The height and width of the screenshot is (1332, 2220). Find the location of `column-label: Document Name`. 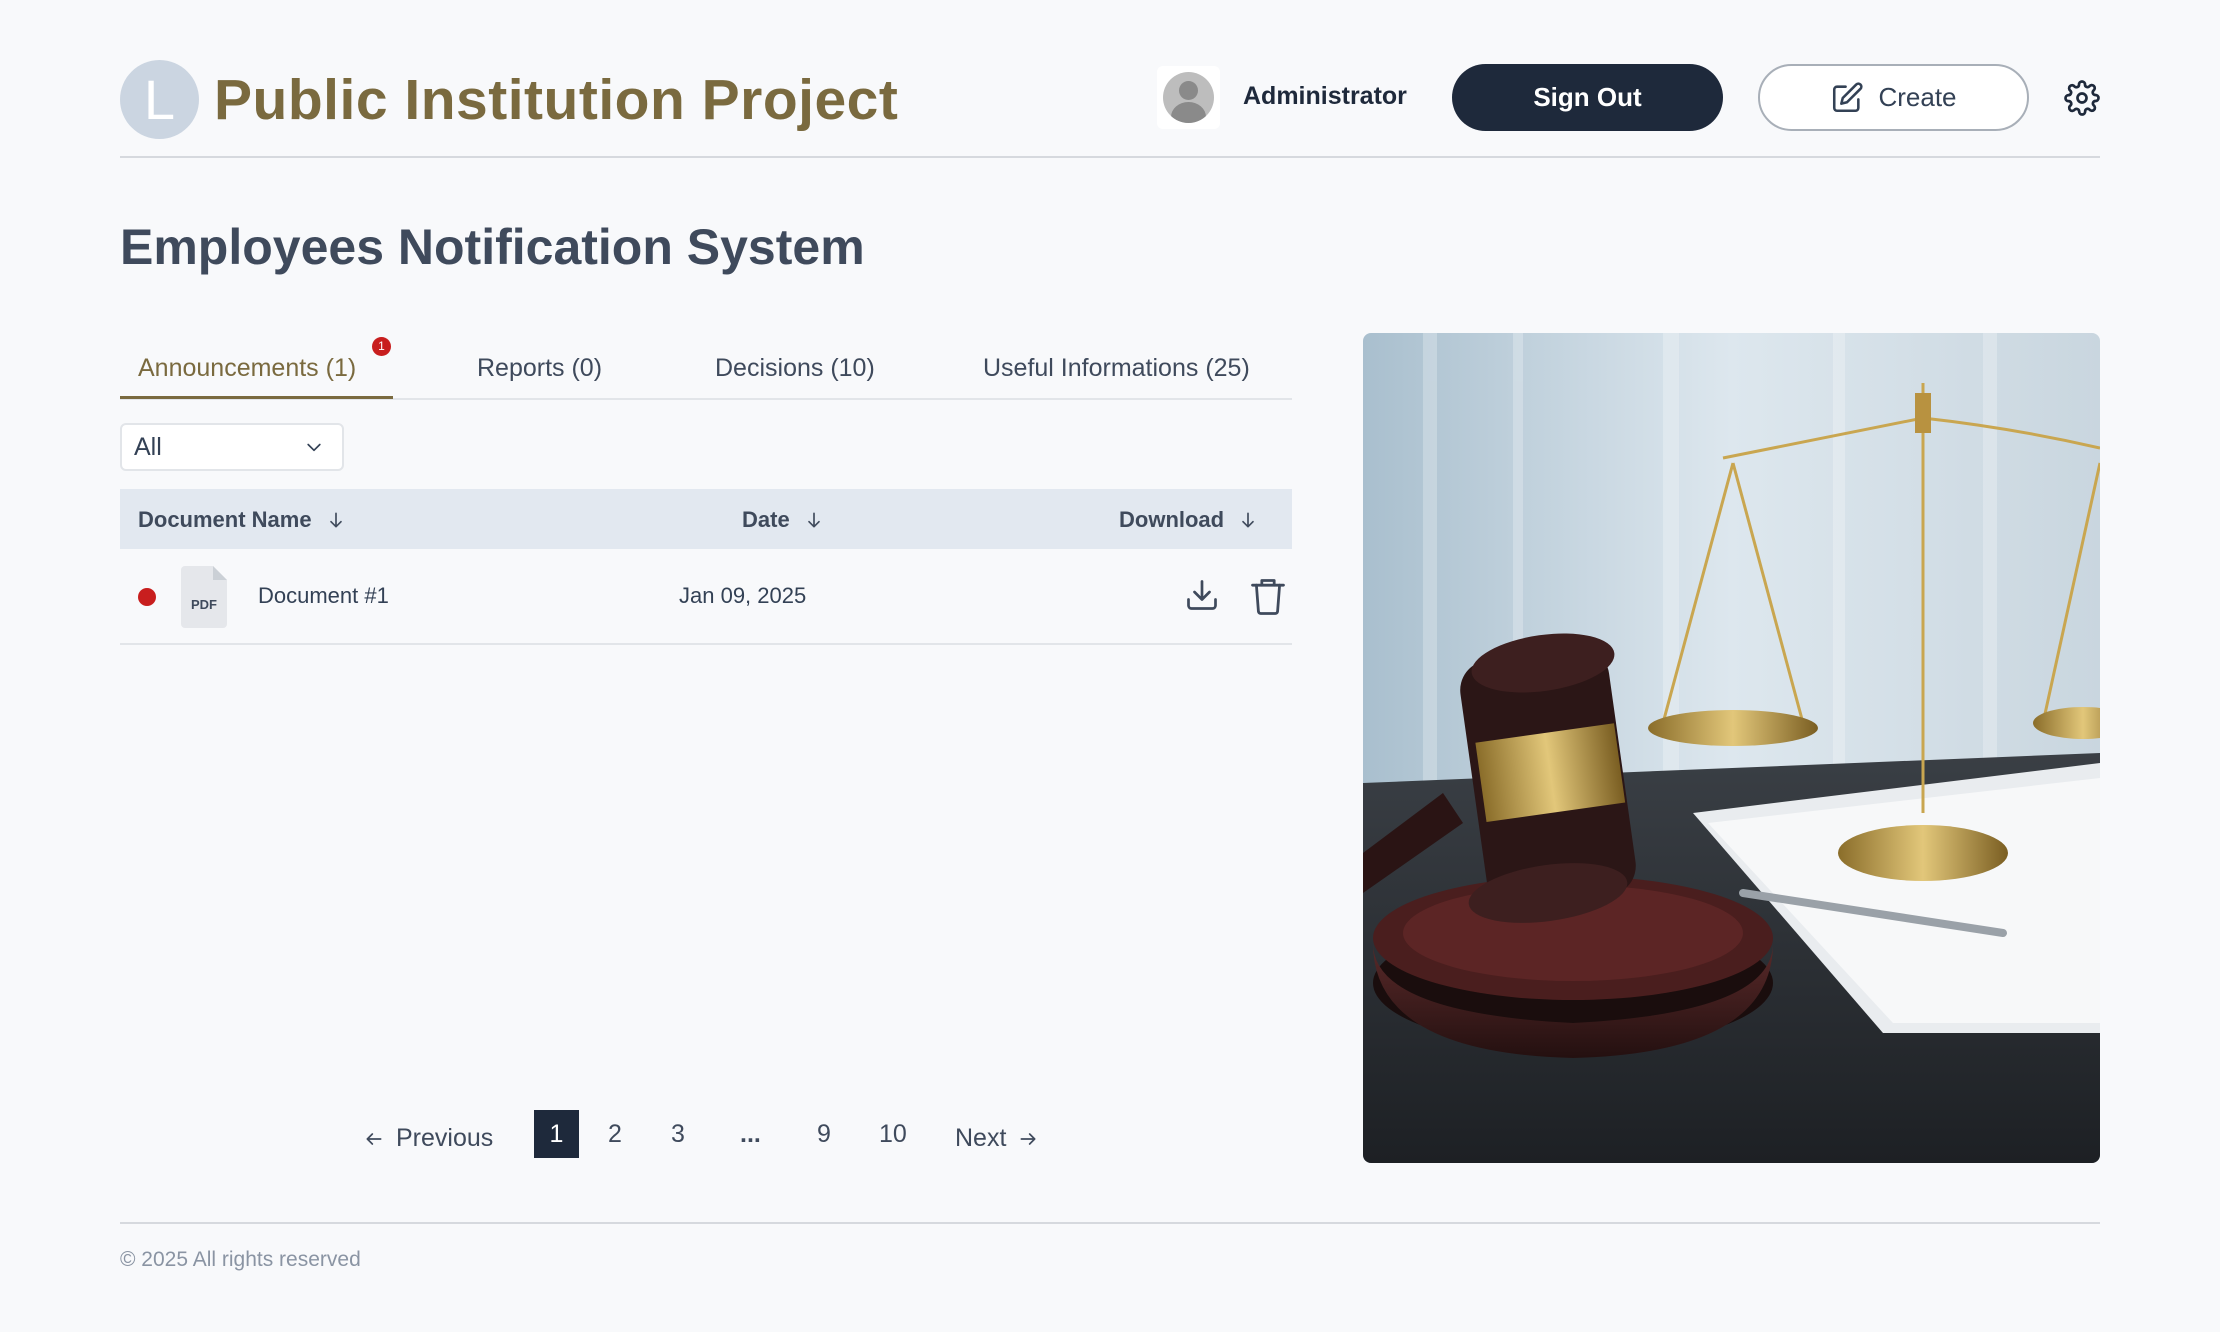

column-label: Document Name is located at coordinates (225, 519).